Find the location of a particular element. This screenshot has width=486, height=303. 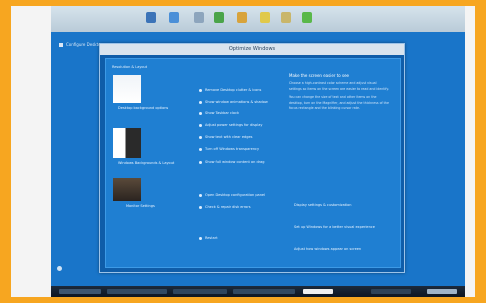

option-6: Turn off Windows transparency is located at coordinates (229, 149).